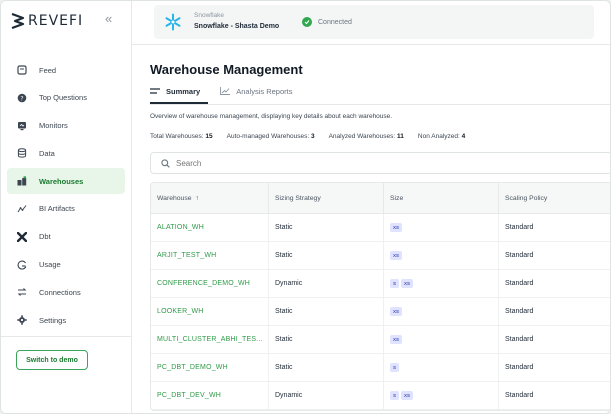 This screenshot has height=414, width=611. What do you see at coordinates (180, 227) in the screenshot?
I see `warehouse-link: ALATION_WH` at bounding box center [180, 227].